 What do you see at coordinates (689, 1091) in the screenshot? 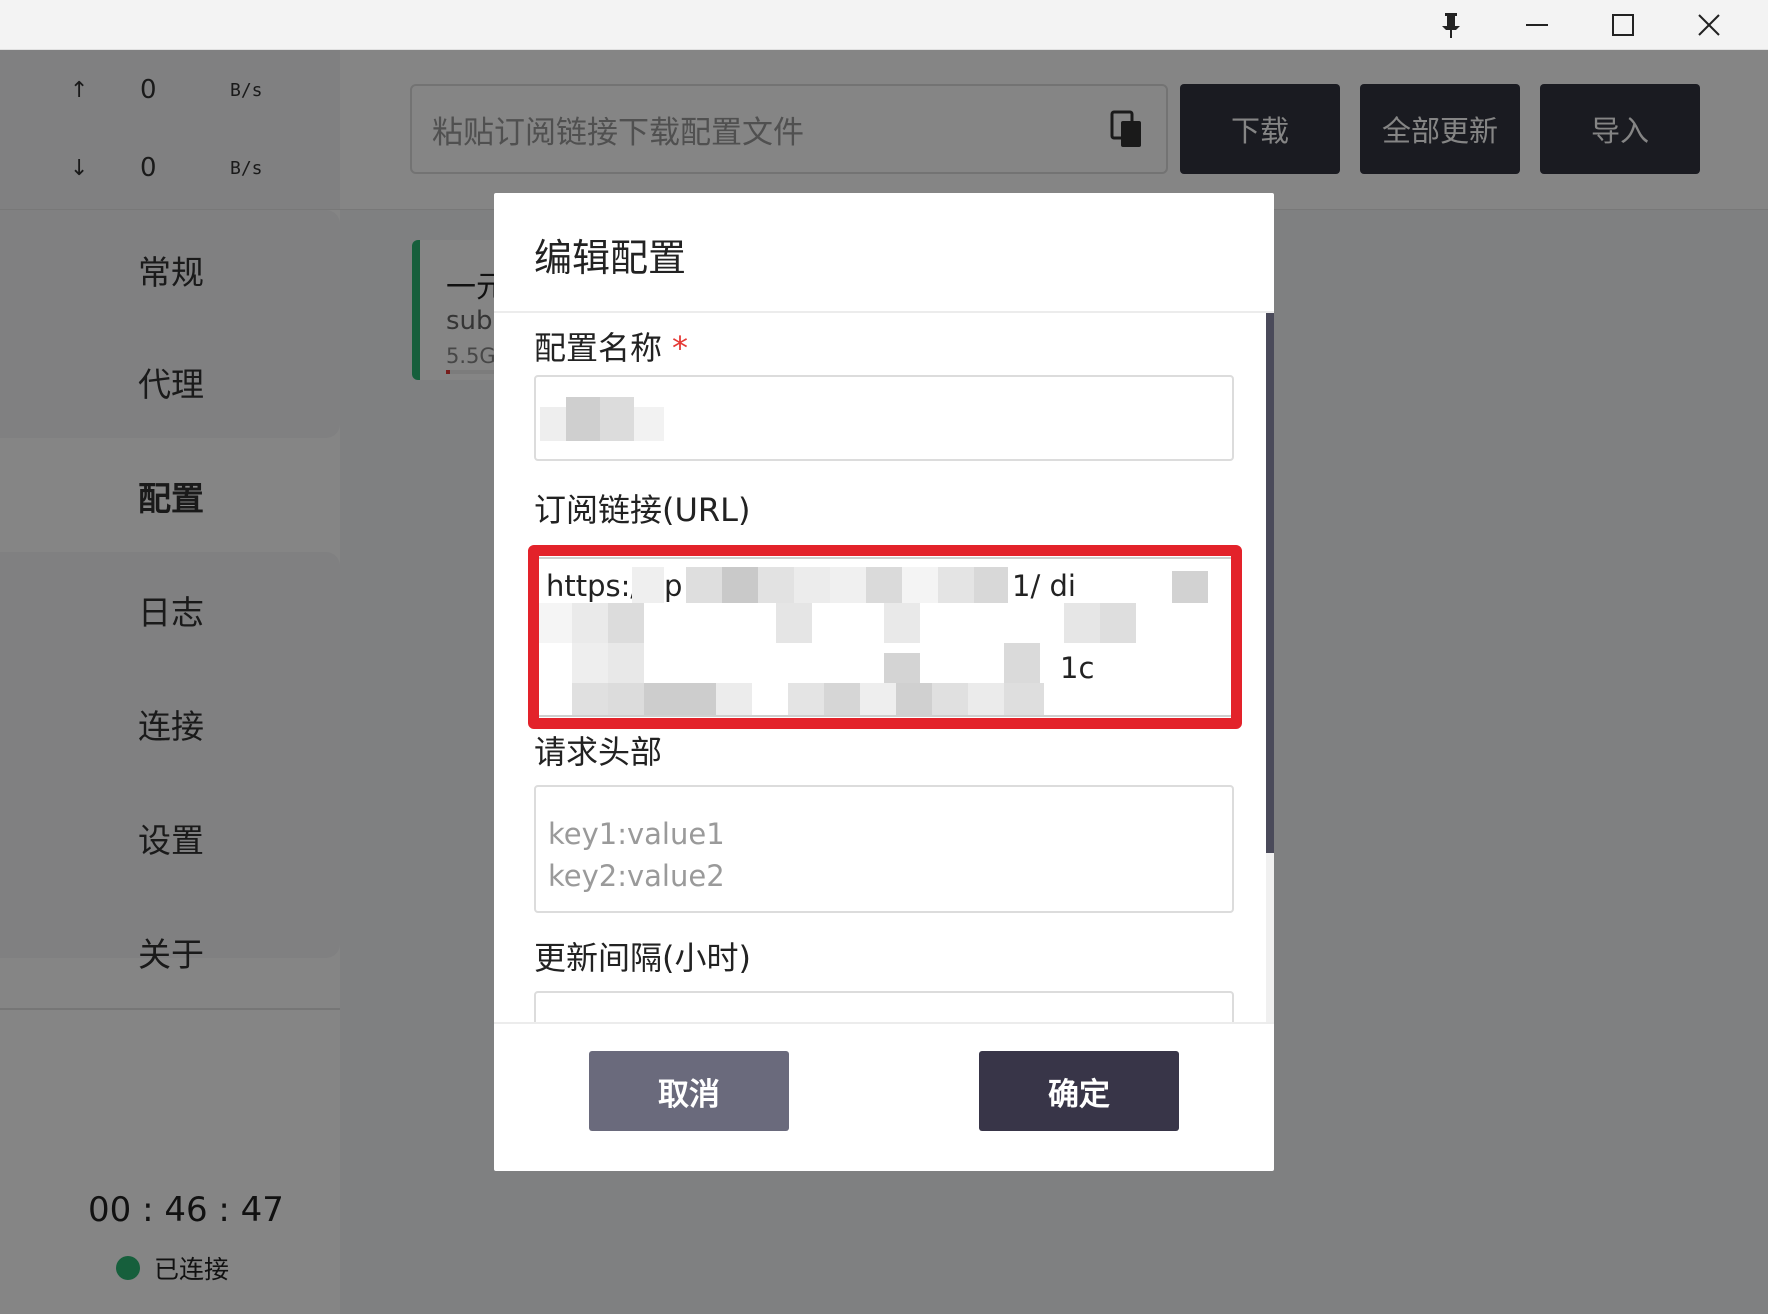
I see `cancel-button: 取消` at bounding box center [689, 1091].